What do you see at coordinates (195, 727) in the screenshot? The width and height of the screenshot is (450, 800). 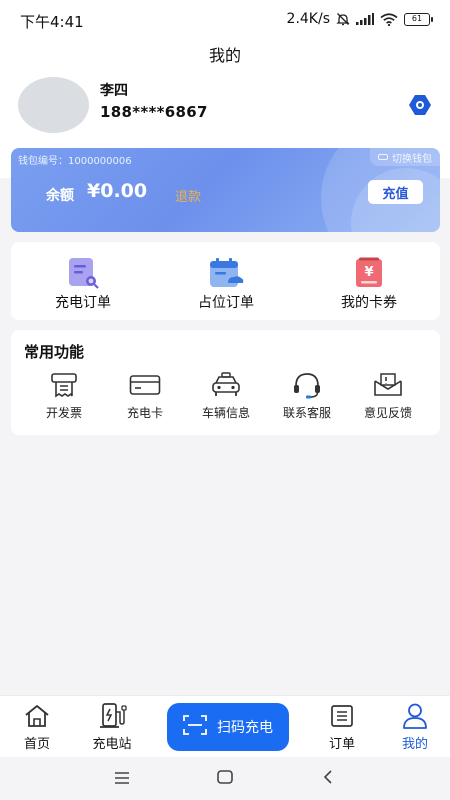 I see `scan-icon` at bounding box center [195, 727].